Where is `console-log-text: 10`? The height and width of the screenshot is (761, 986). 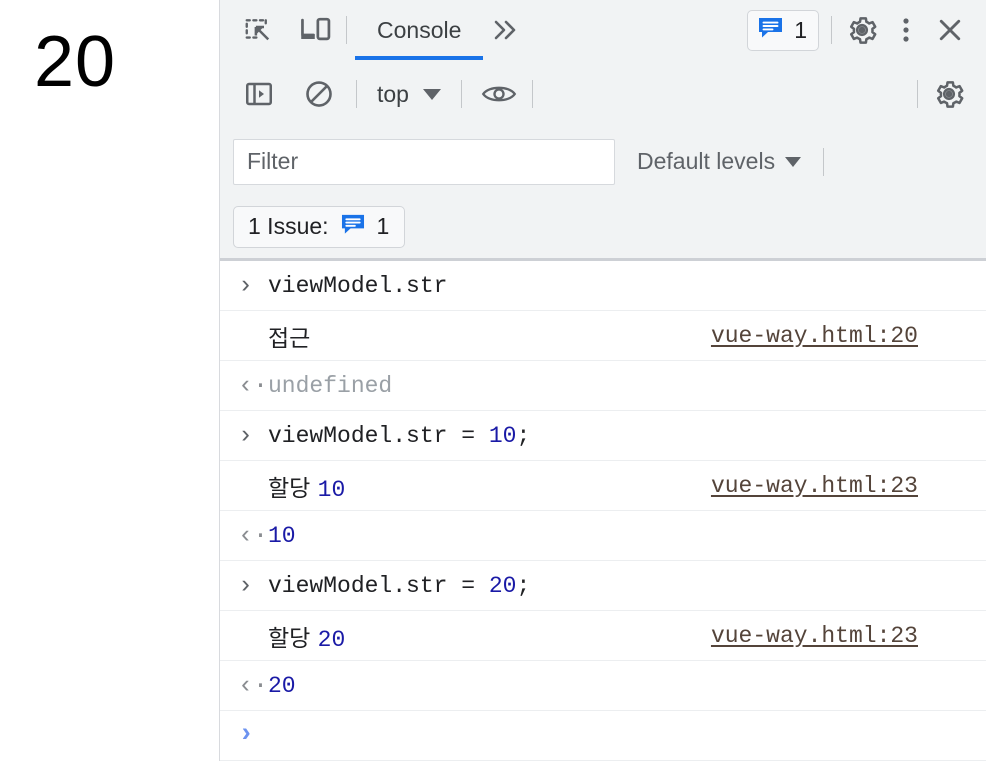 console-log-text: 10 is located at coordinates (282, 536).